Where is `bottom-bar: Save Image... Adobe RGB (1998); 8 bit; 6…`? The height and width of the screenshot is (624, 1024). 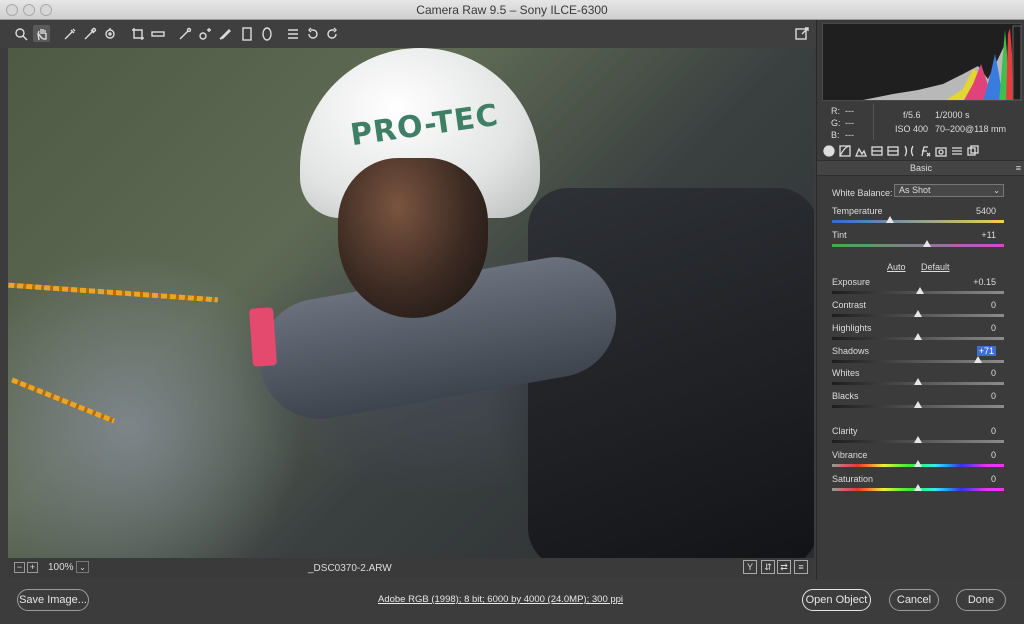 bottom-bar: Save Image... Adobe RGB (1998); 8 bit; 6… is located at coordinates (512, 602).